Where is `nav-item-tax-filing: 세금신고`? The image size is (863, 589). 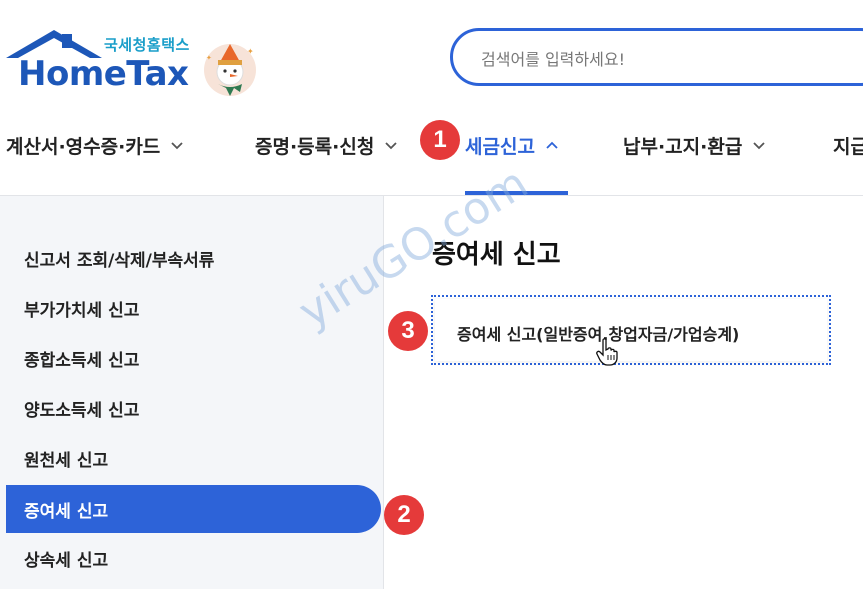 nav-item-tax-filing: 세금신고 is located at coordinates (512, 145).